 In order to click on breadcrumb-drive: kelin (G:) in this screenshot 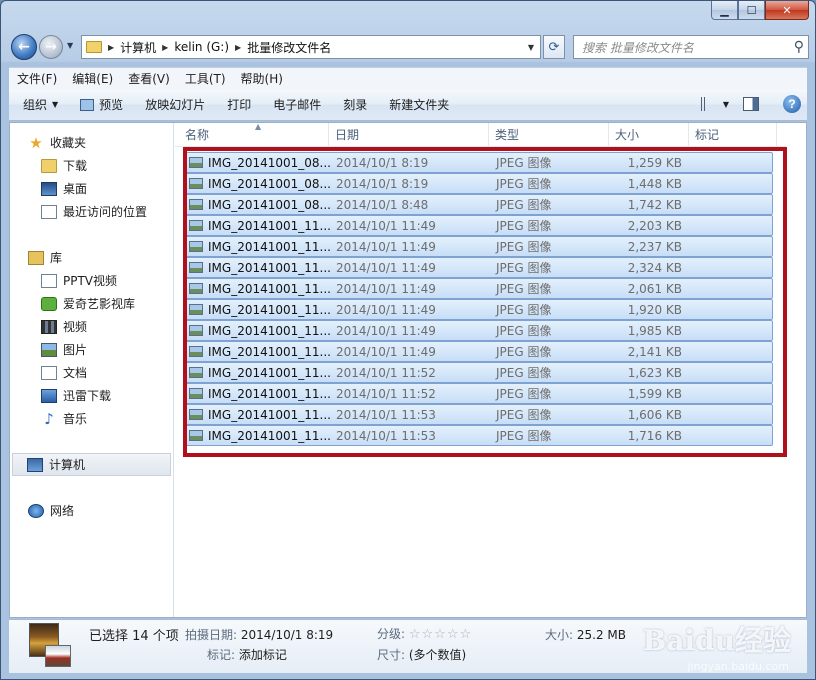, I will do `click(201, 47)`.